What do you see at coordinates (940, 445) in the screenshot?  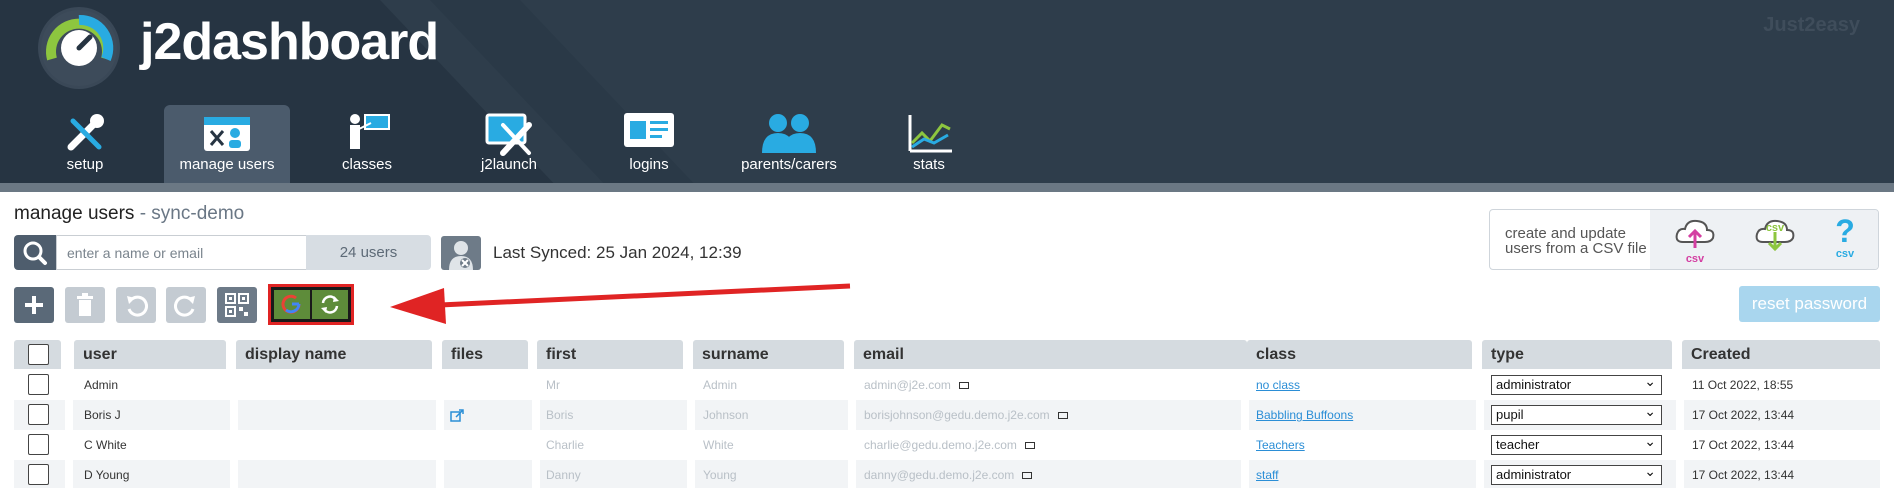 I see `email-text: charlie@gedu.demo.j2e.com` at bounding box center [940, 445].